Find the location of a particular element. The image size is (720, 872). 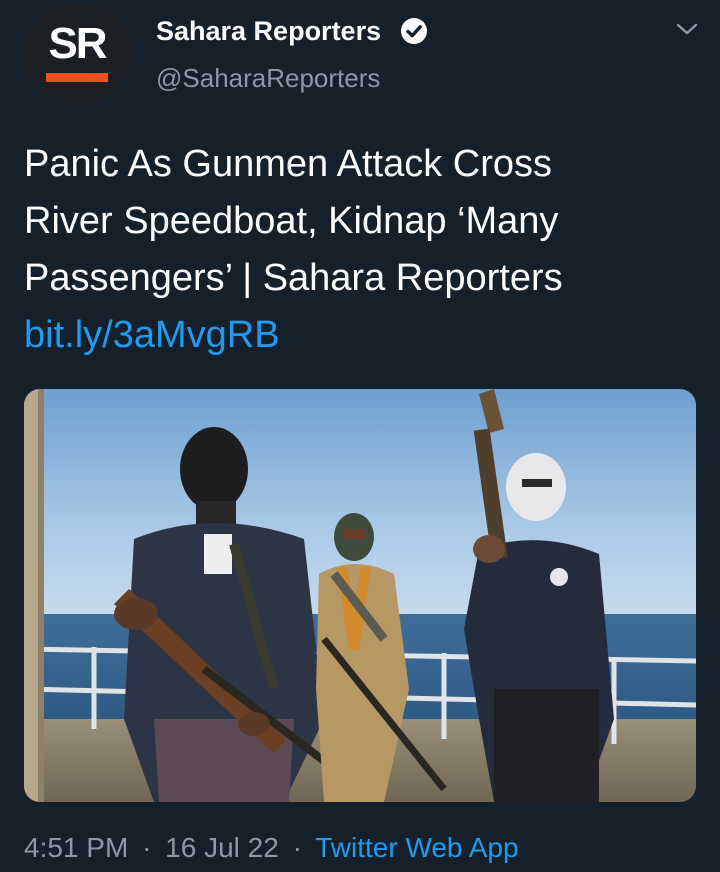

tweet-link: bit.ly/3aMvgRB is located at coordinates (152, 335).